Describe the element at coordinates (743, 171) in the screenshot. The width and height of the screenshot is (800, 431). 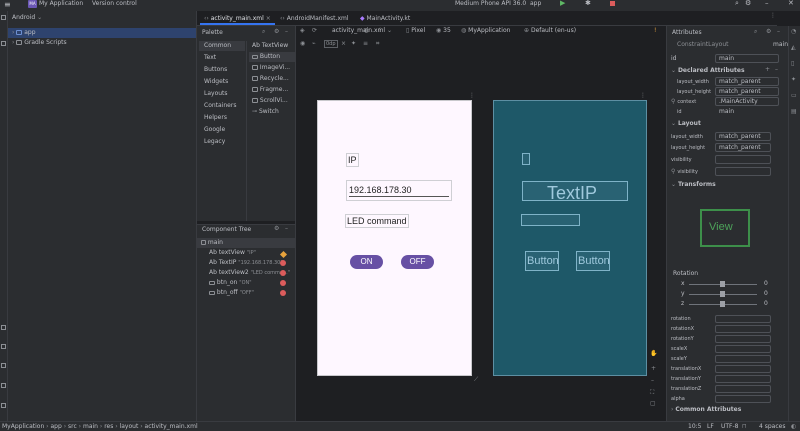
I see `tools-visibility-dropdown` at that location.